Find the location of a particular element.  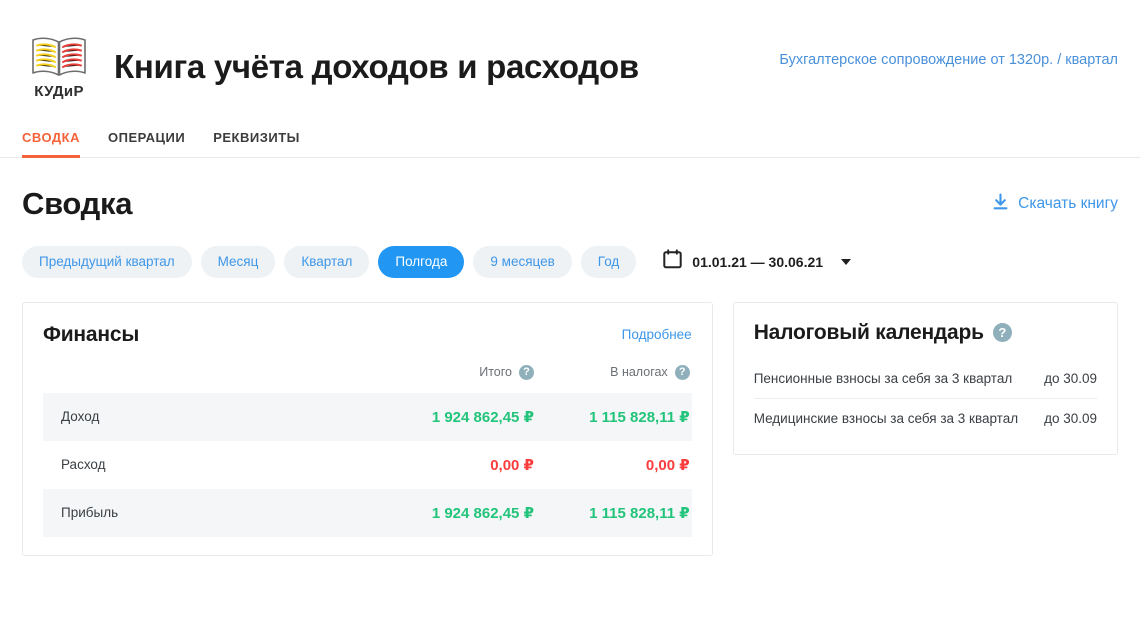

page-title: Сводка is located at coordinates (77, 203).